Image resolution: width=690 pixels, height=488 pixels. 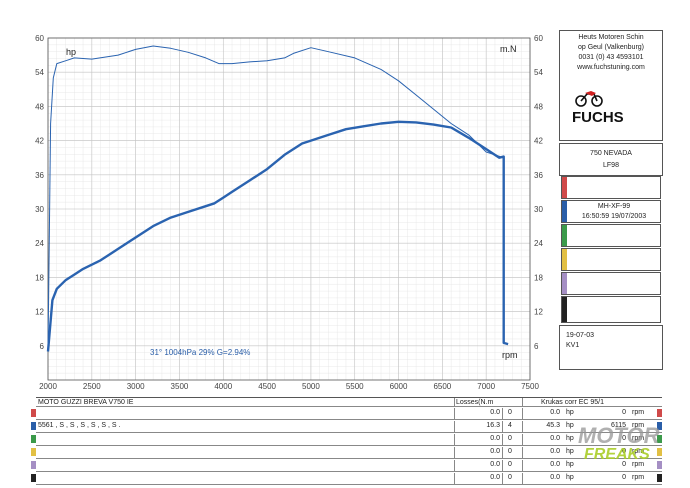 I want to click on header-correction: Krukas corr EC 95/1, so click(x=573, y=402).